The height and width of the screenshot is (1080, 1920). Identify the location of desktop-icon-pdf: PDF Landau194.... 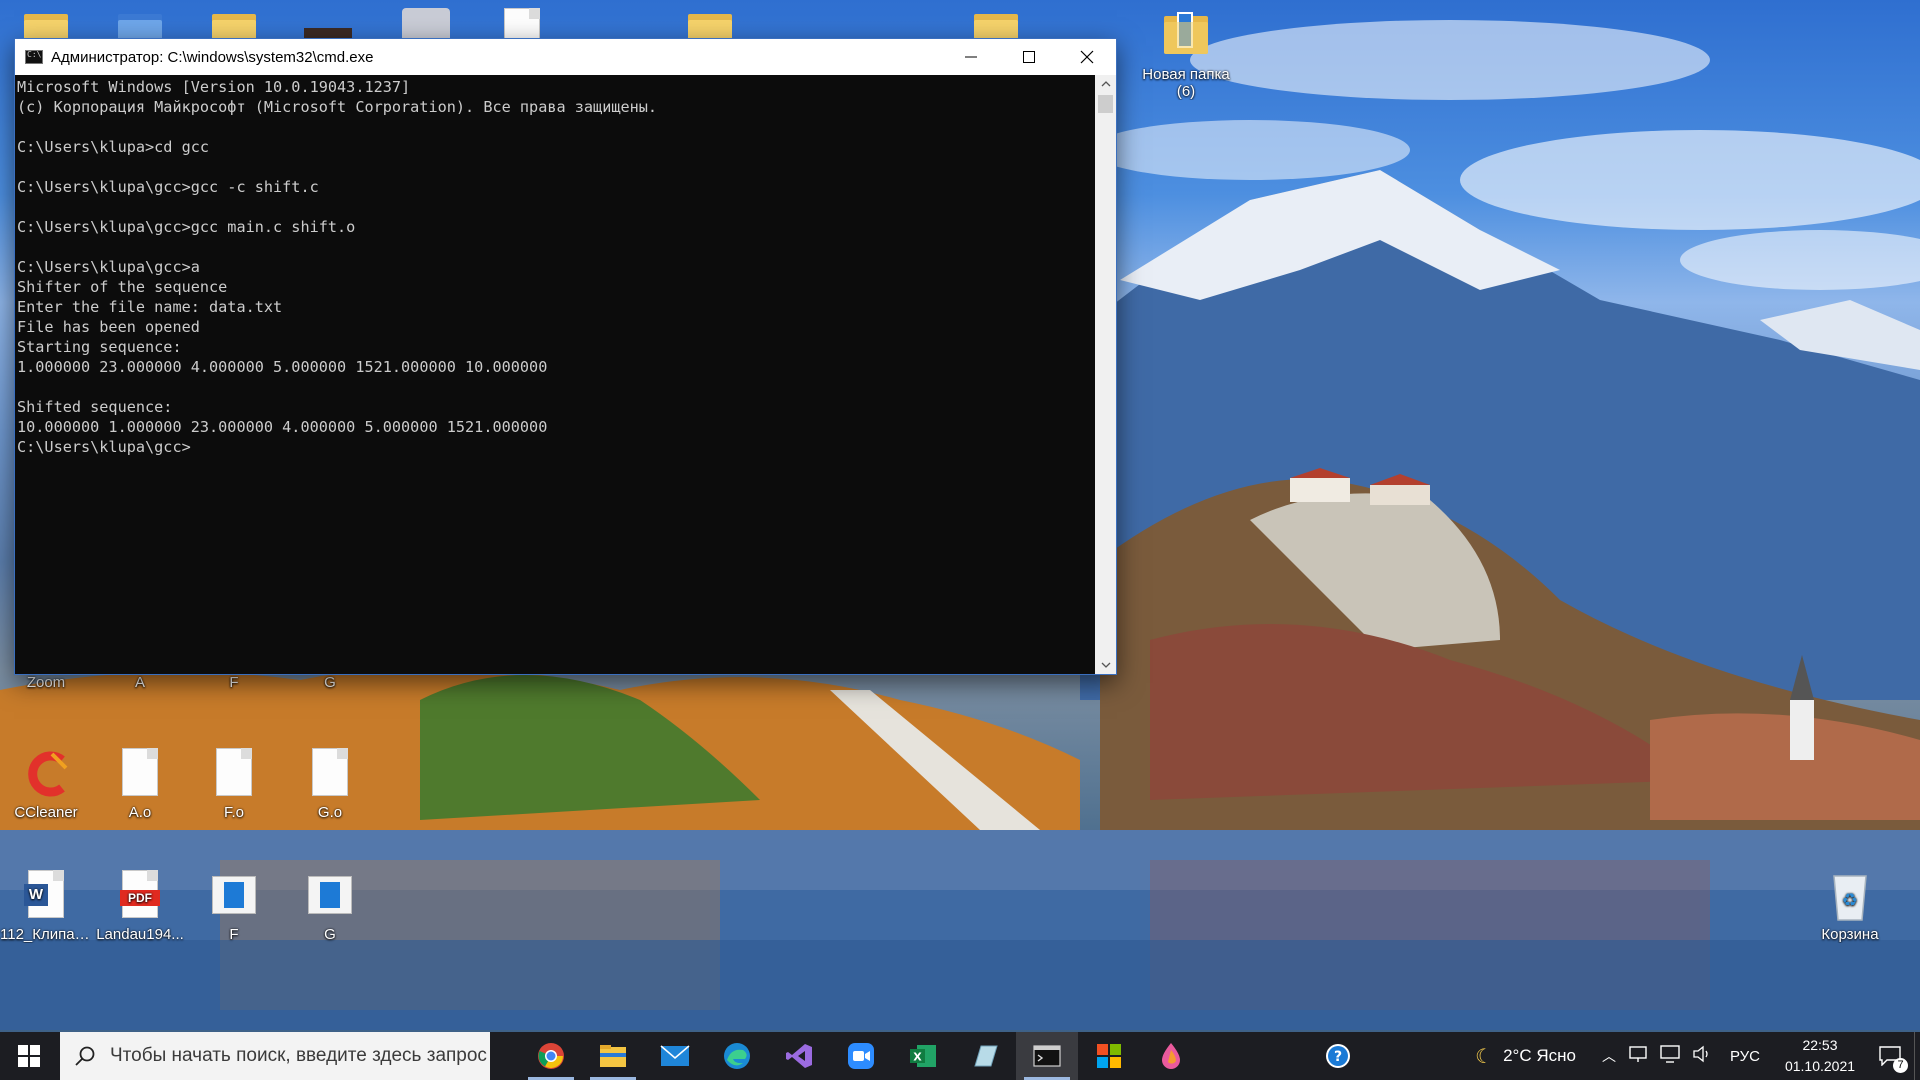
(140, 906).